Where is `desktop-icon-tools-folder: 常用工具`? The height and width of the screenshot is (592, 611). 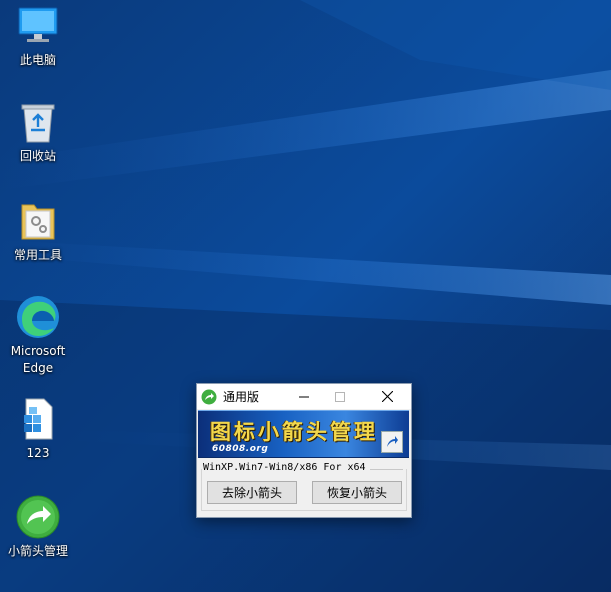
desktop-icon-tools-folder: 常用工具 is located at coordinates (38, 230).